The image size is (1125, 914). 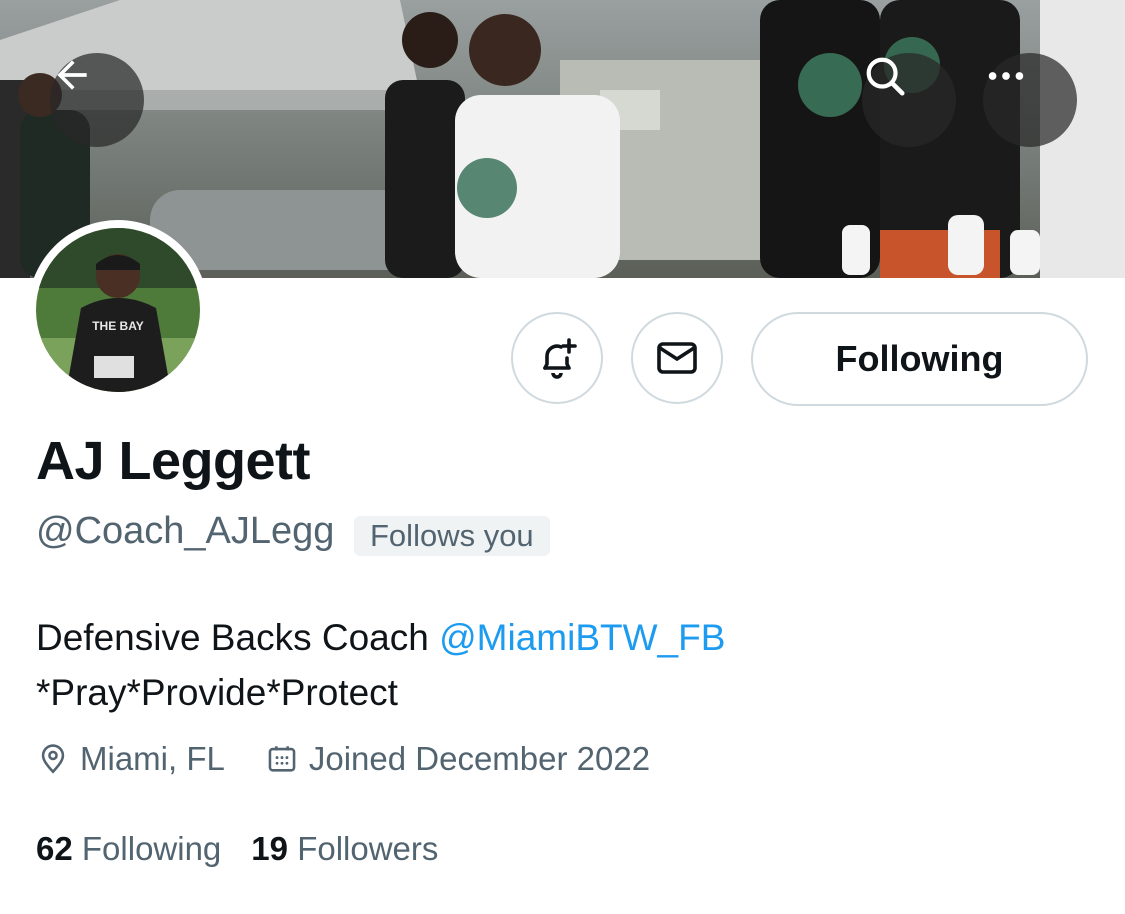 What do you see at coordinates (1030, 100) in the screenshot?
I see `more-options-button` at bounding box center [1030, 100].